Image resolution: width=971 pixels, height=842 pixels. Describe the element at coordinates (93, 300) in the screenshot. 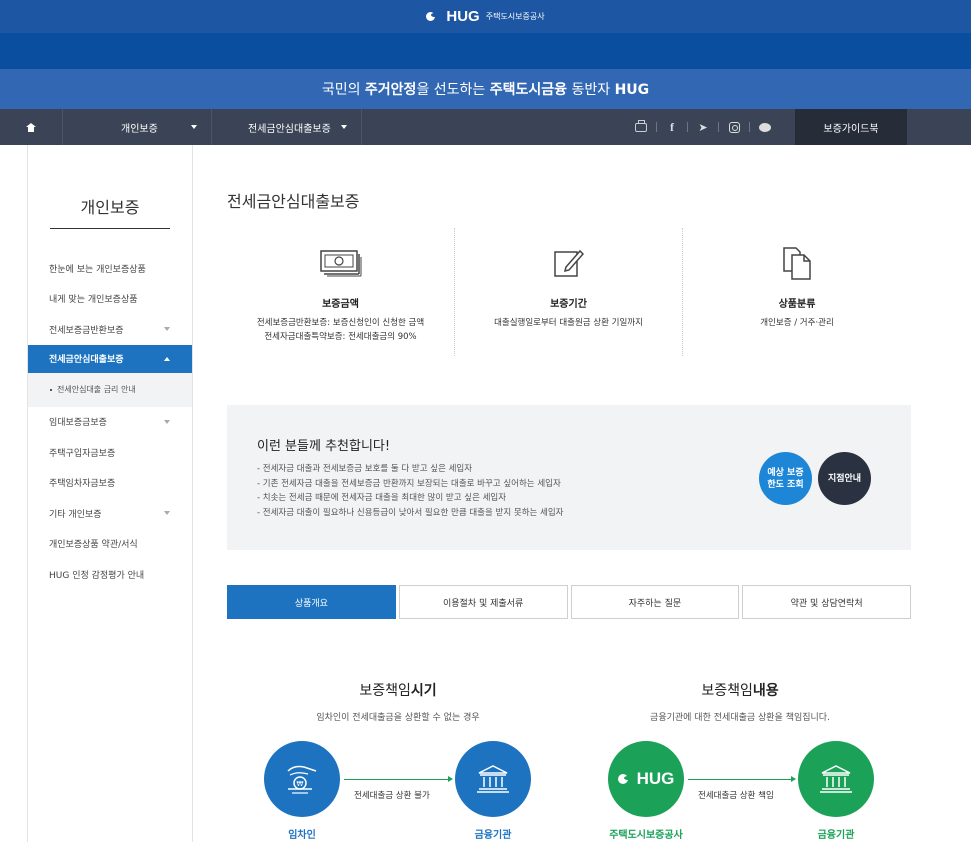

I see `sidebar-item-label: 내게 맞는 개인보증상품` at that location.